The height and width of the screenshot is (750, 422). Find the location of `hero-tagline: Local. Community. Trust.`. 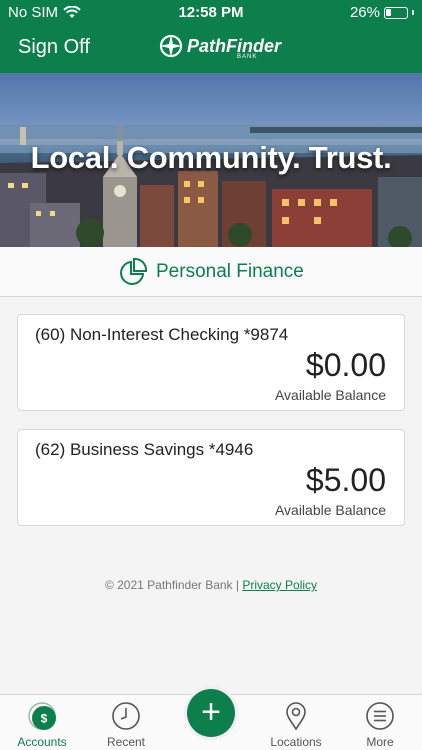

hero-tagline: Local. Community. Trust. is located at coordinates (211, 157).